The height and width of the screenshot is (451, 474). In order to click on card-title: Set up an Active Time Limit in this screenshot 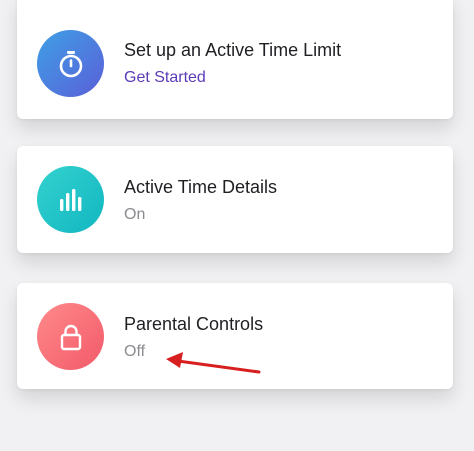, I will do `click(233, 50)`.